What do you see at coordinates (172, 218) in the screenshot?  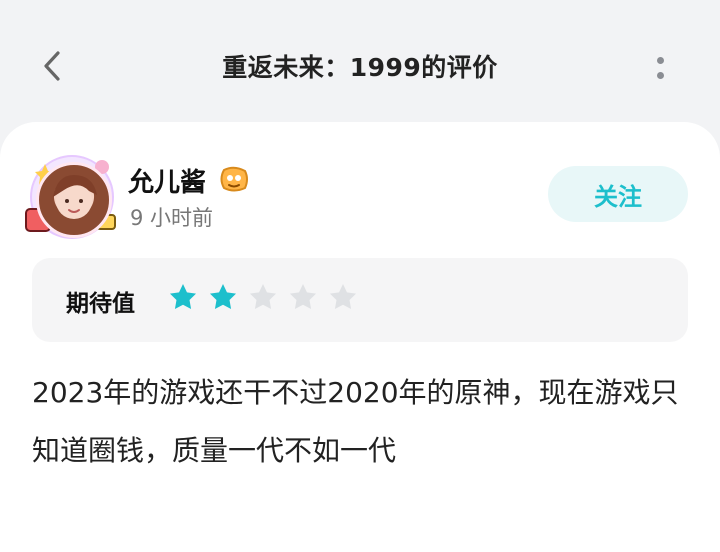 I see `review-time: 9 小时前` at bounding box center [172, 218].